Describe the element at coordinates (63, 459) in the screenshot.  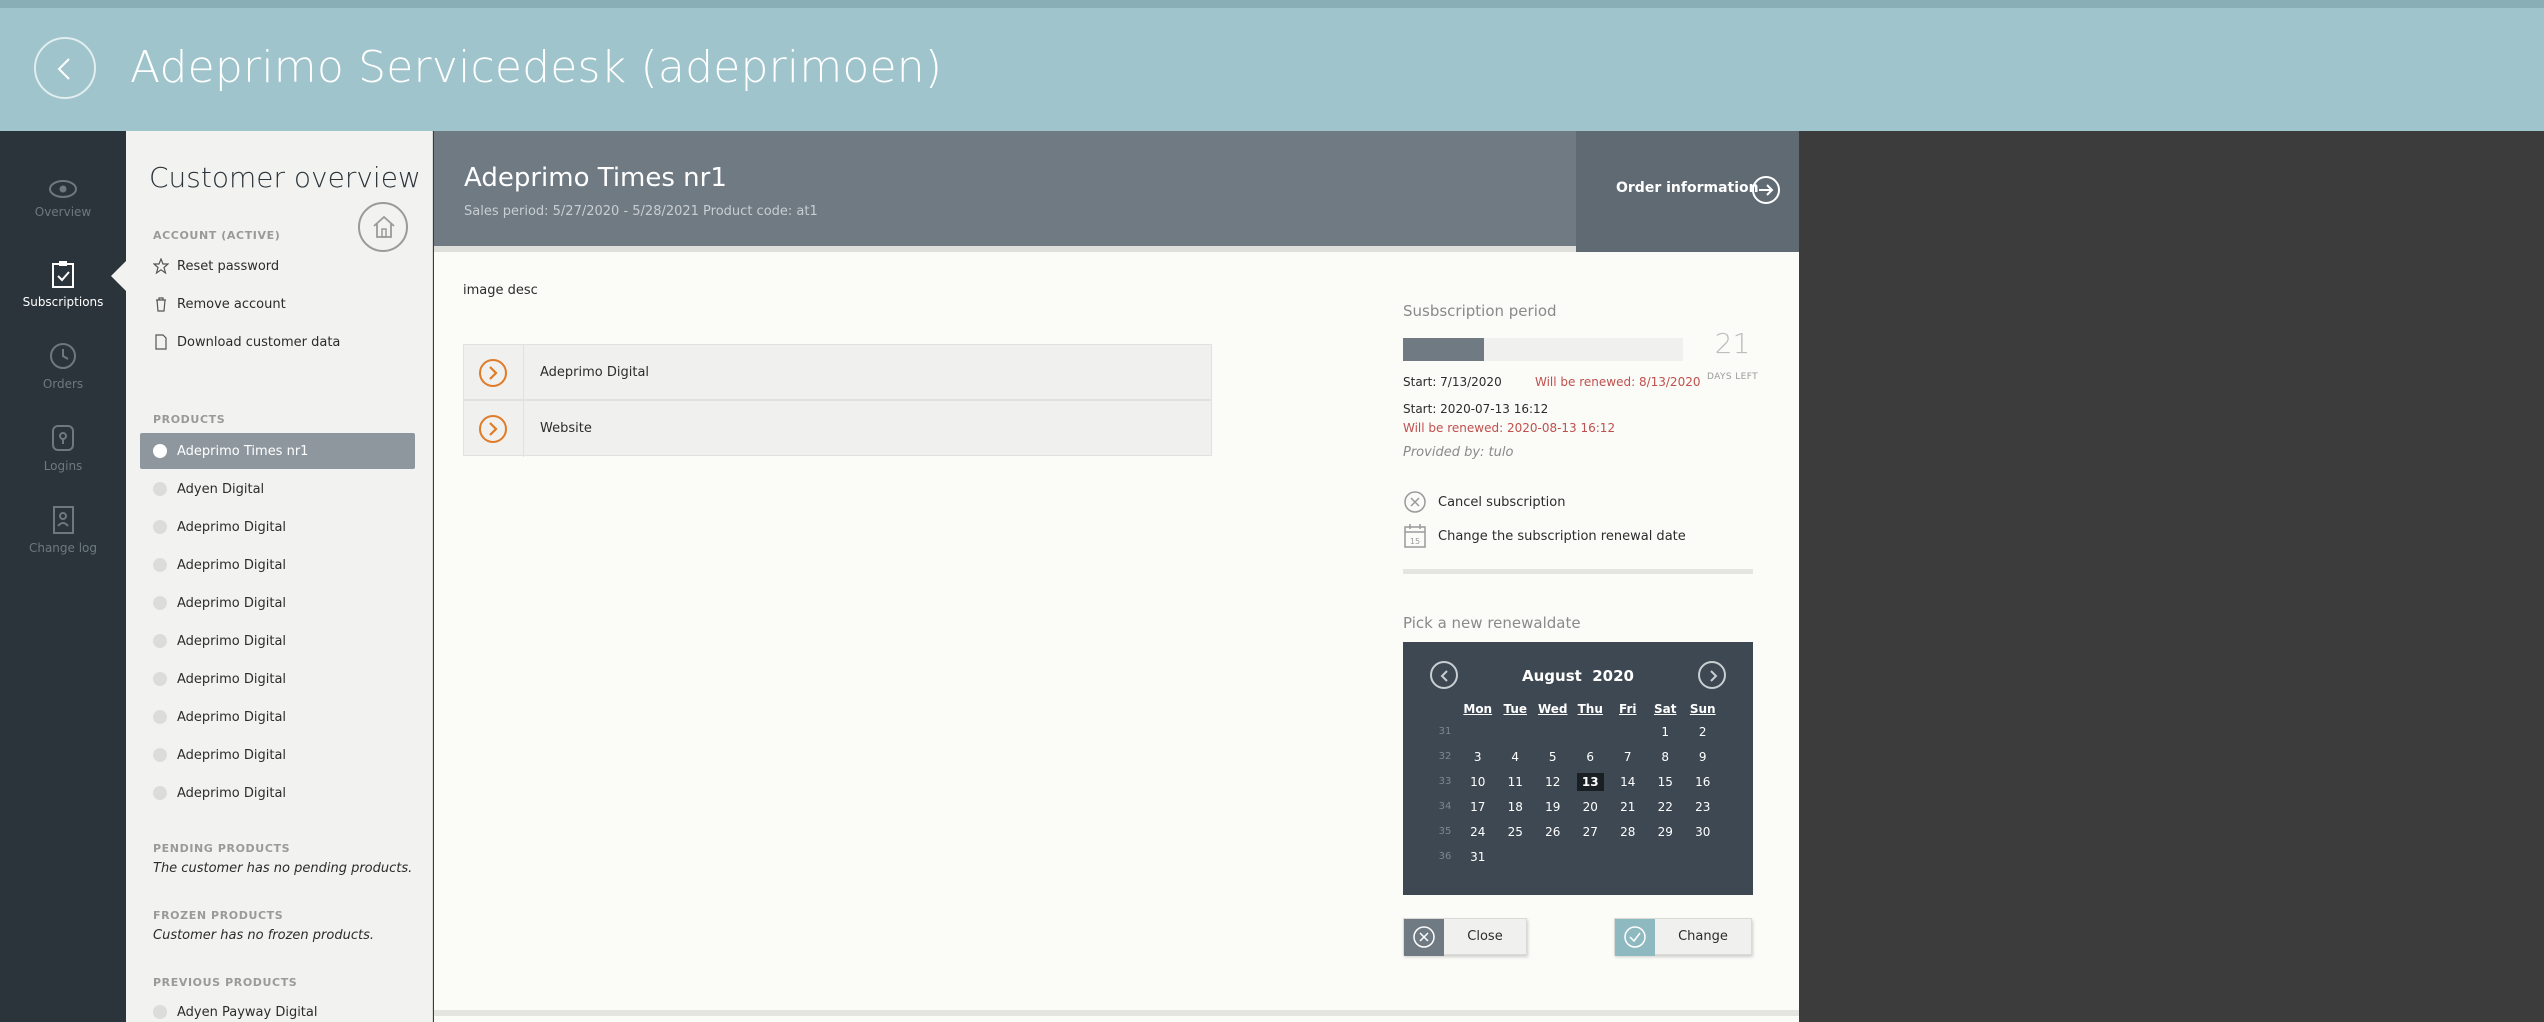
I see `nav-logins: Logins` at that location.